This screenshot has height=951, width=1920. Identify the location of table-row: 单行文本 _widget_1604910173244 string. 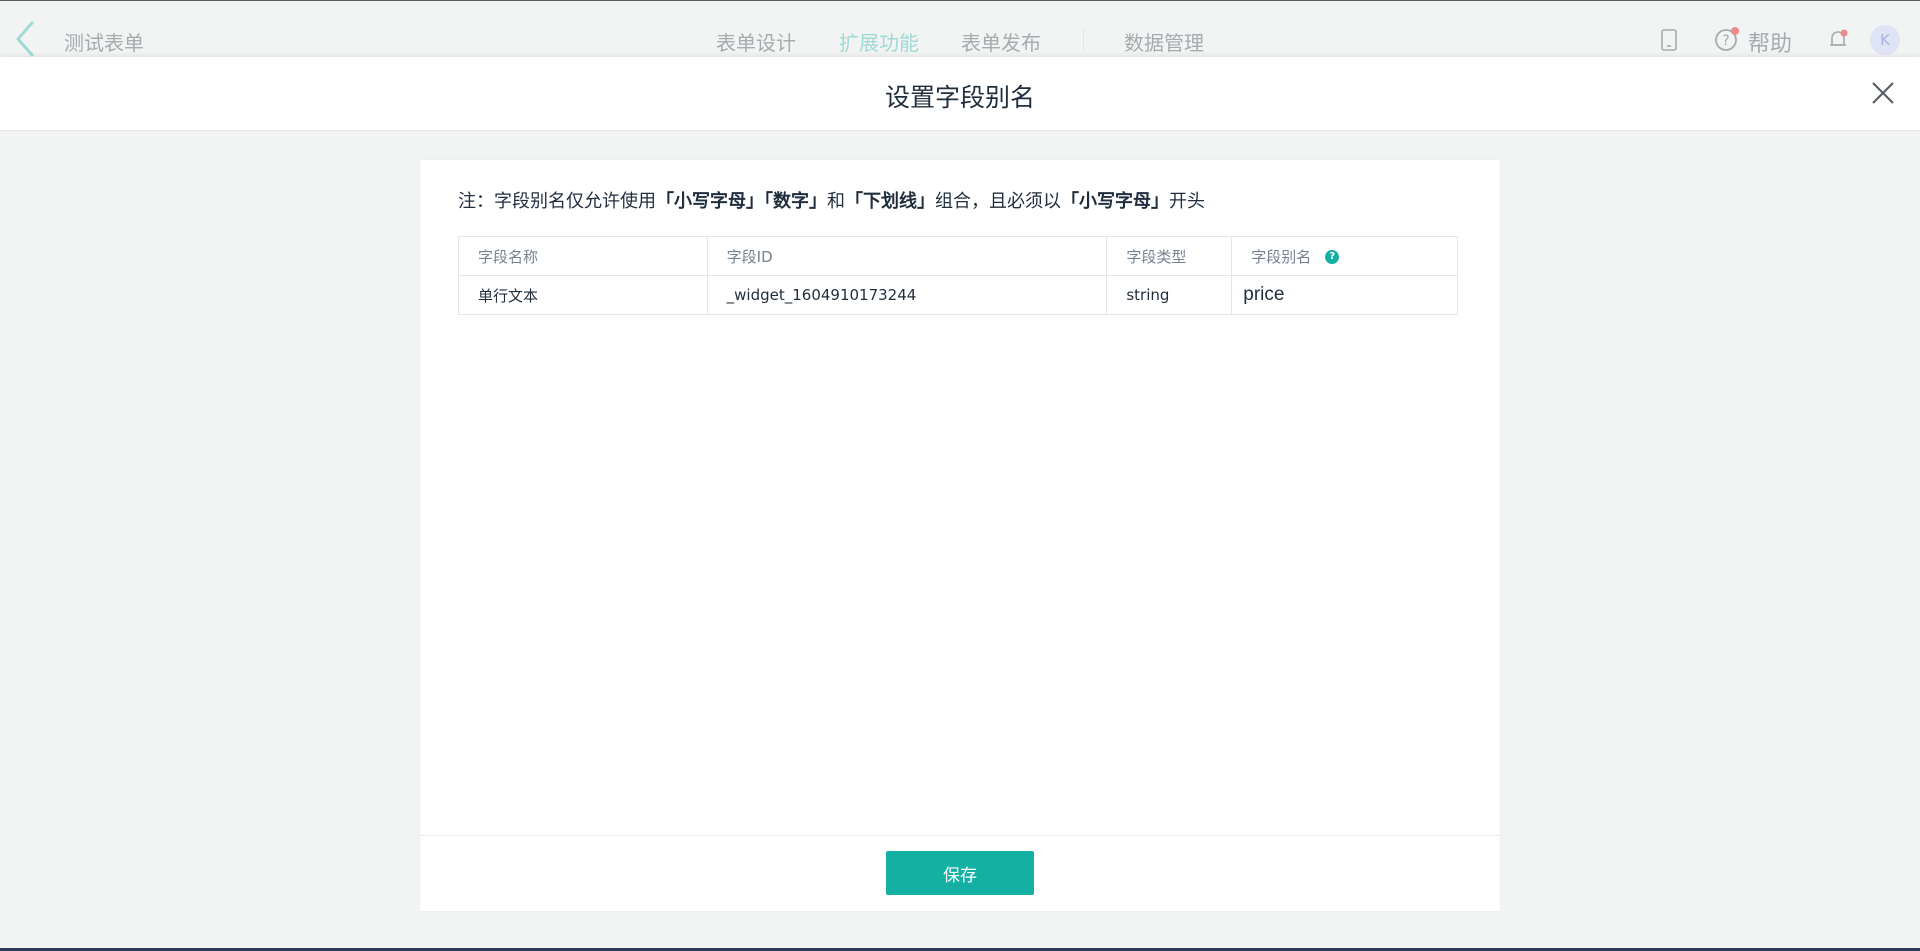
(958, 295).